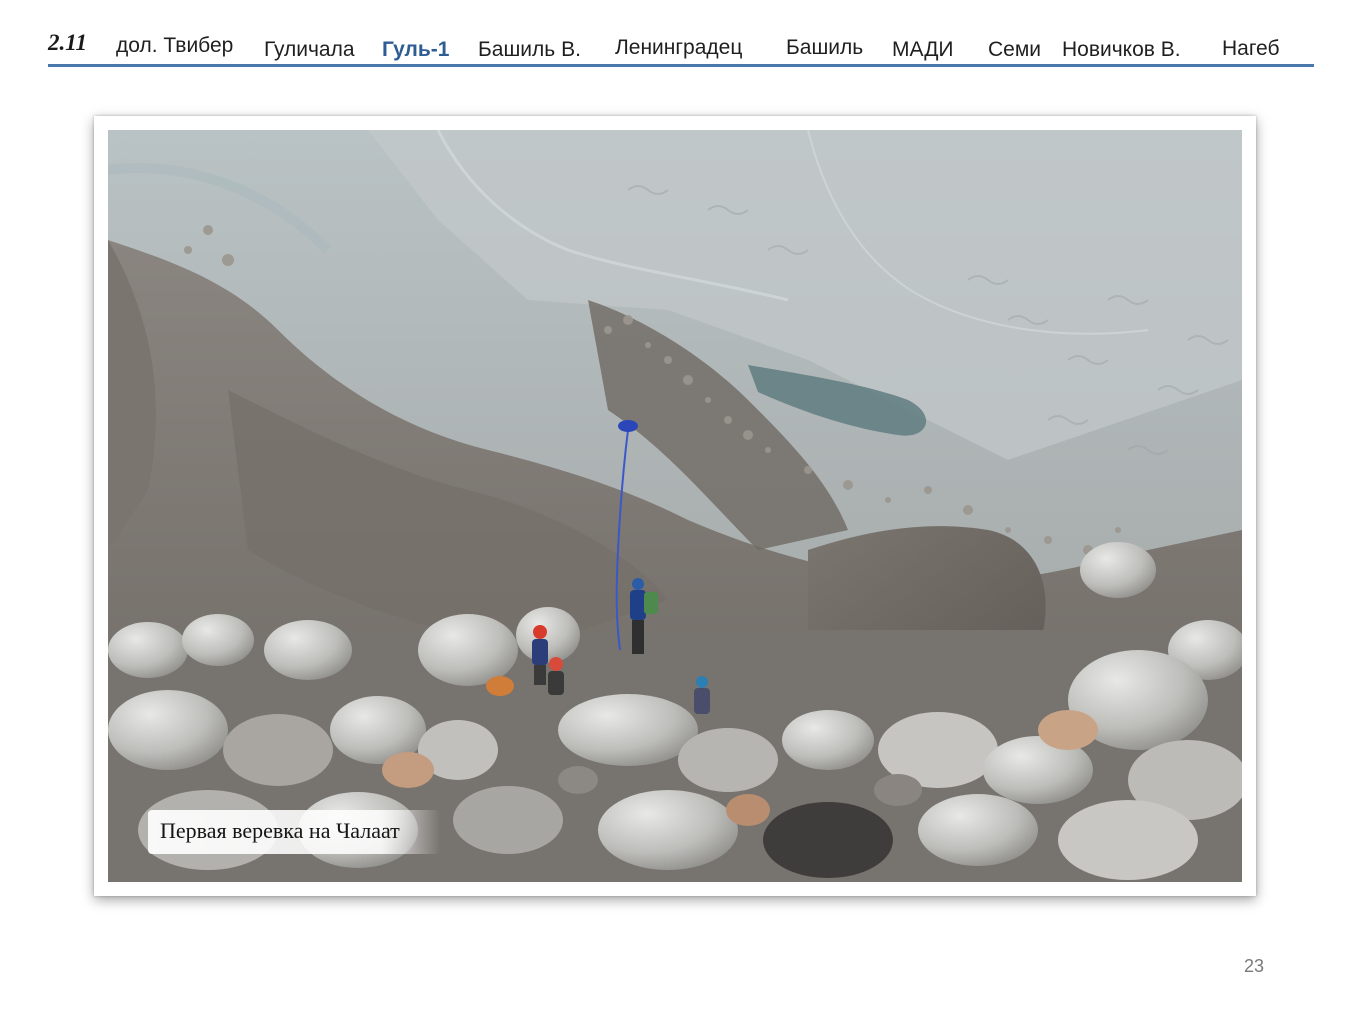 Image resolution: width=1350 pixels, height=1013 pixels. I want to click on nav-item-leningradets: Ленинградец, so click(678, 48).